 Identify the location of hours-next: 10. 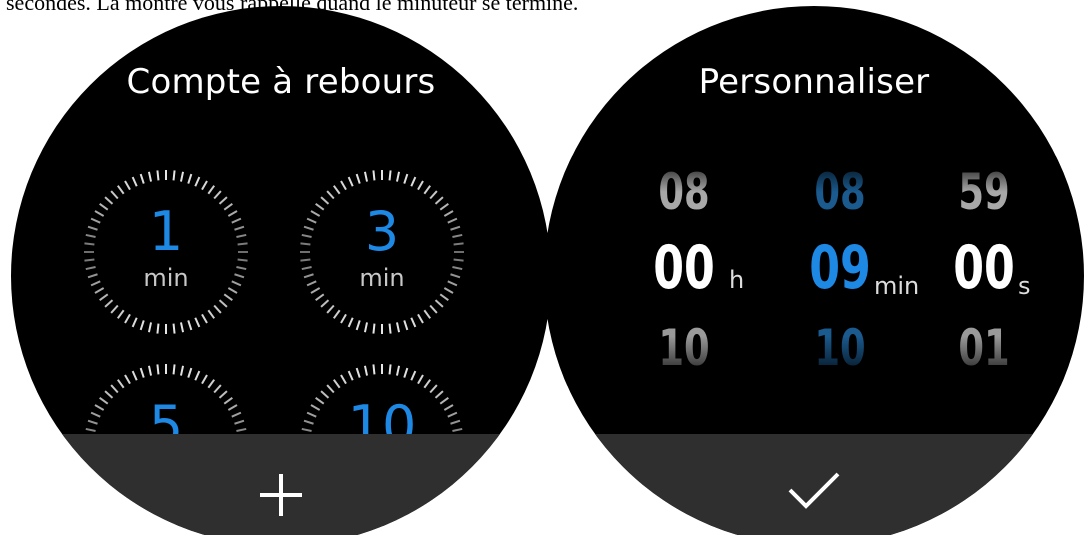
(684, 348).